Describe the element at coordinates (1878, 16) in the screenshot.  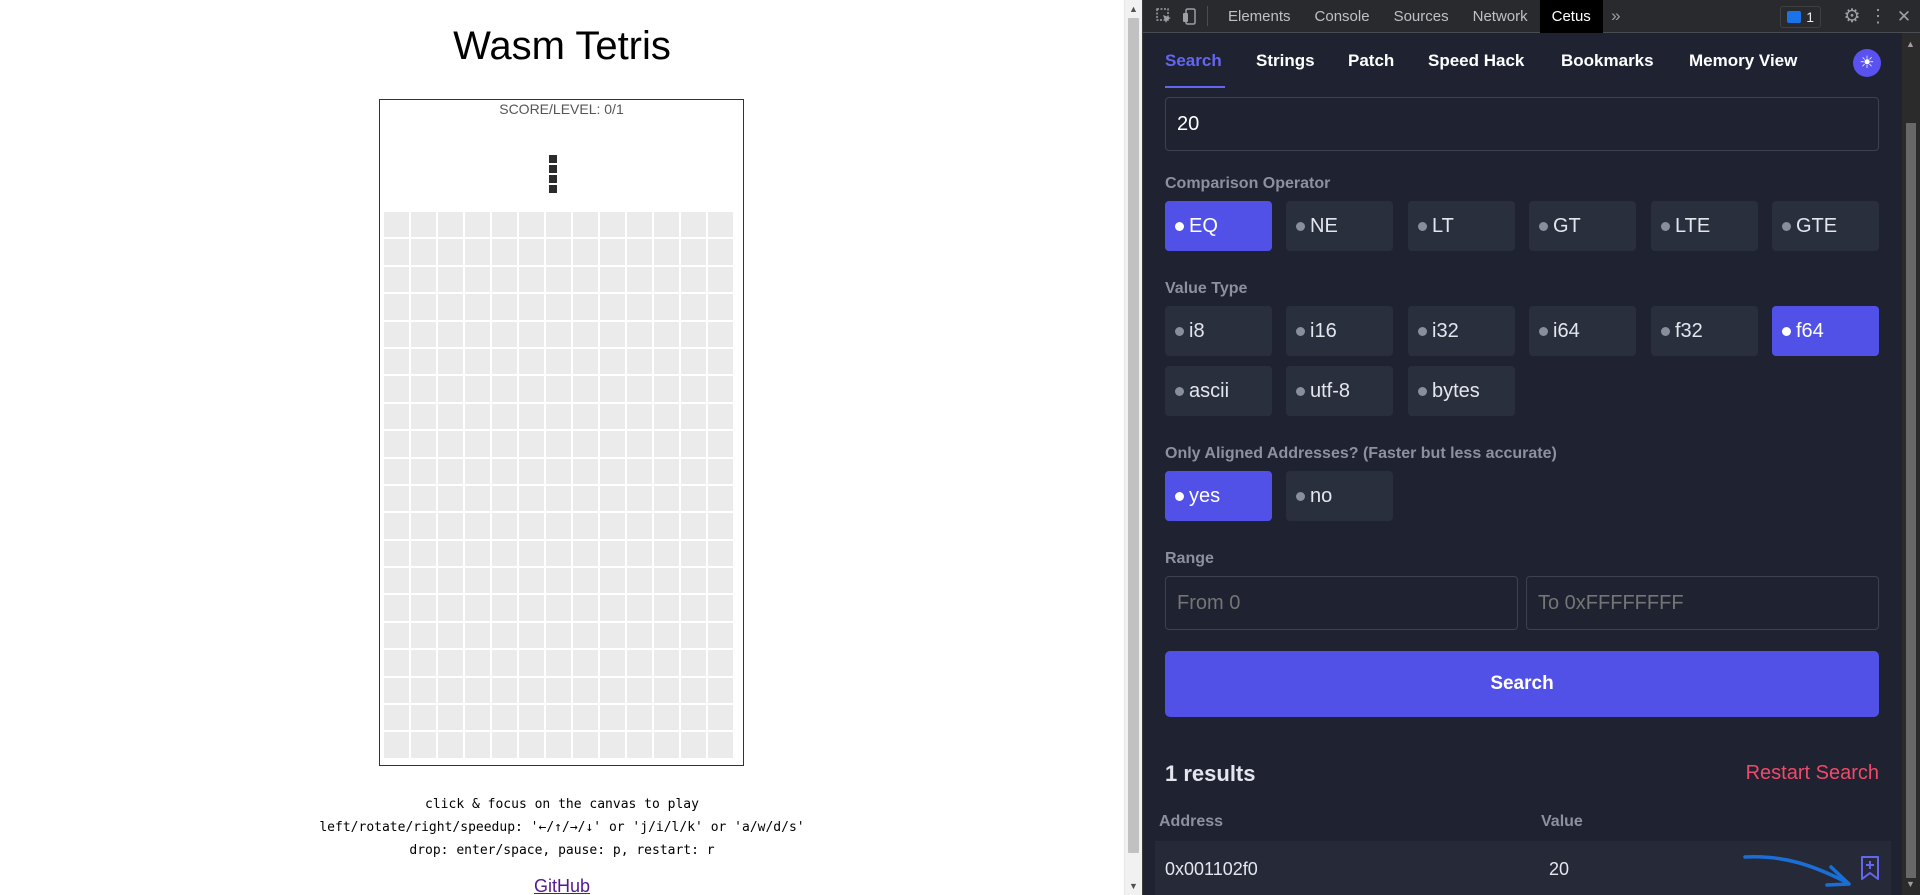
I see `more-options-icon: ⋮` at that location.